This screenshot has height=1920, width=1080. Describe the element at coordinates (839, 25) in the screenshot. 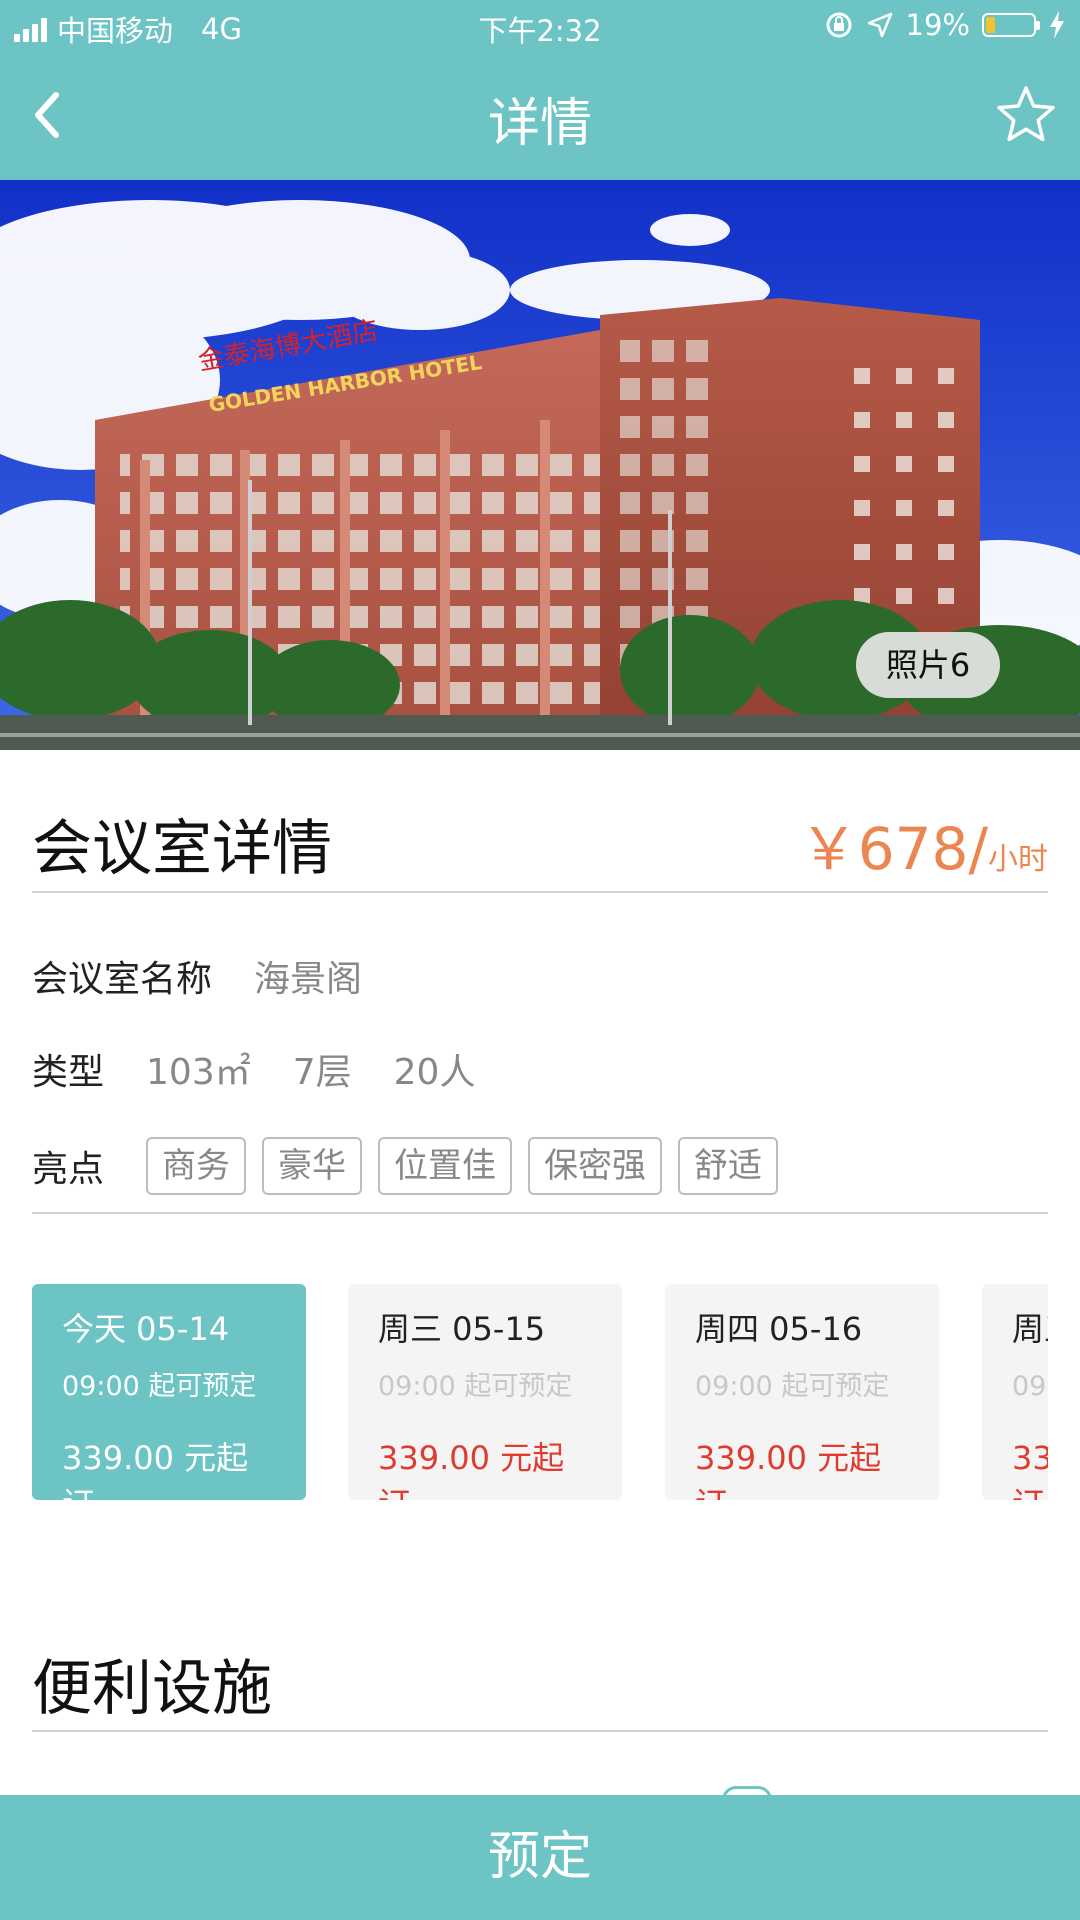

I see `rotation-lock-icon` at that location.